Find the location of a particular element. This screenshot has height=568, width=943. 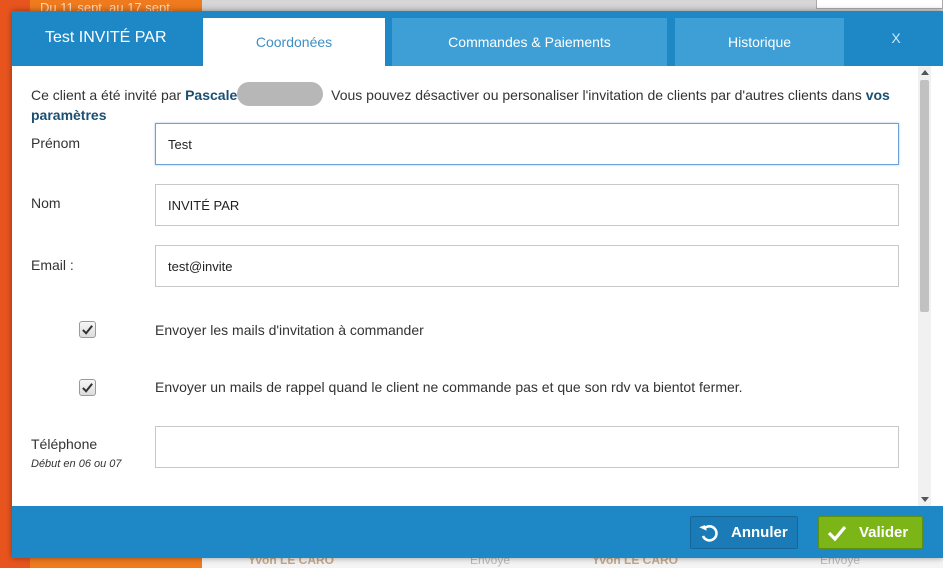

tab-commandes-paiements: Commandes & Paiements is located at coordinates (529, 42).